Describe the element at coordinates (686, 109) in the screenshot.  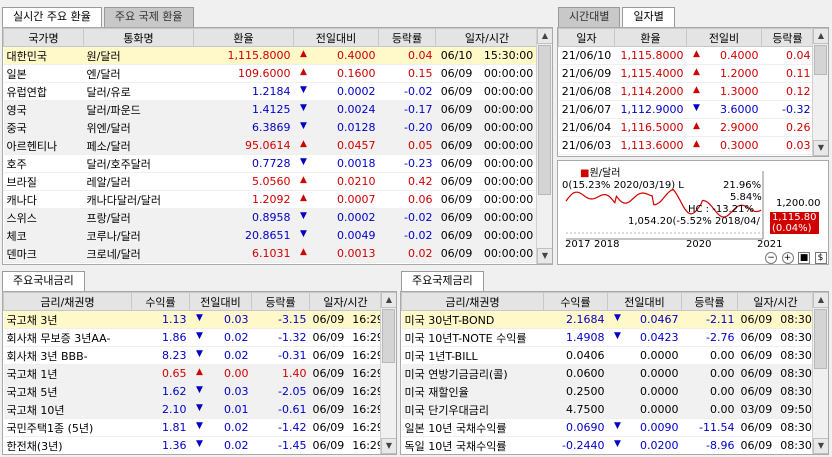
I see `table-row: 21/06/07 1,112.9000 ▼ 3.6000 -0.32` at that location.